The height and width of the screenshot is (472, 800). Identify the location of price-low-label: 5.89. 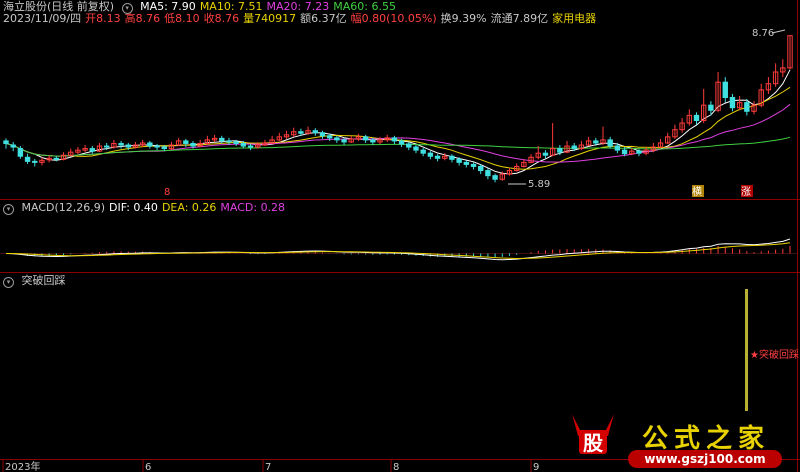
(539, 184).